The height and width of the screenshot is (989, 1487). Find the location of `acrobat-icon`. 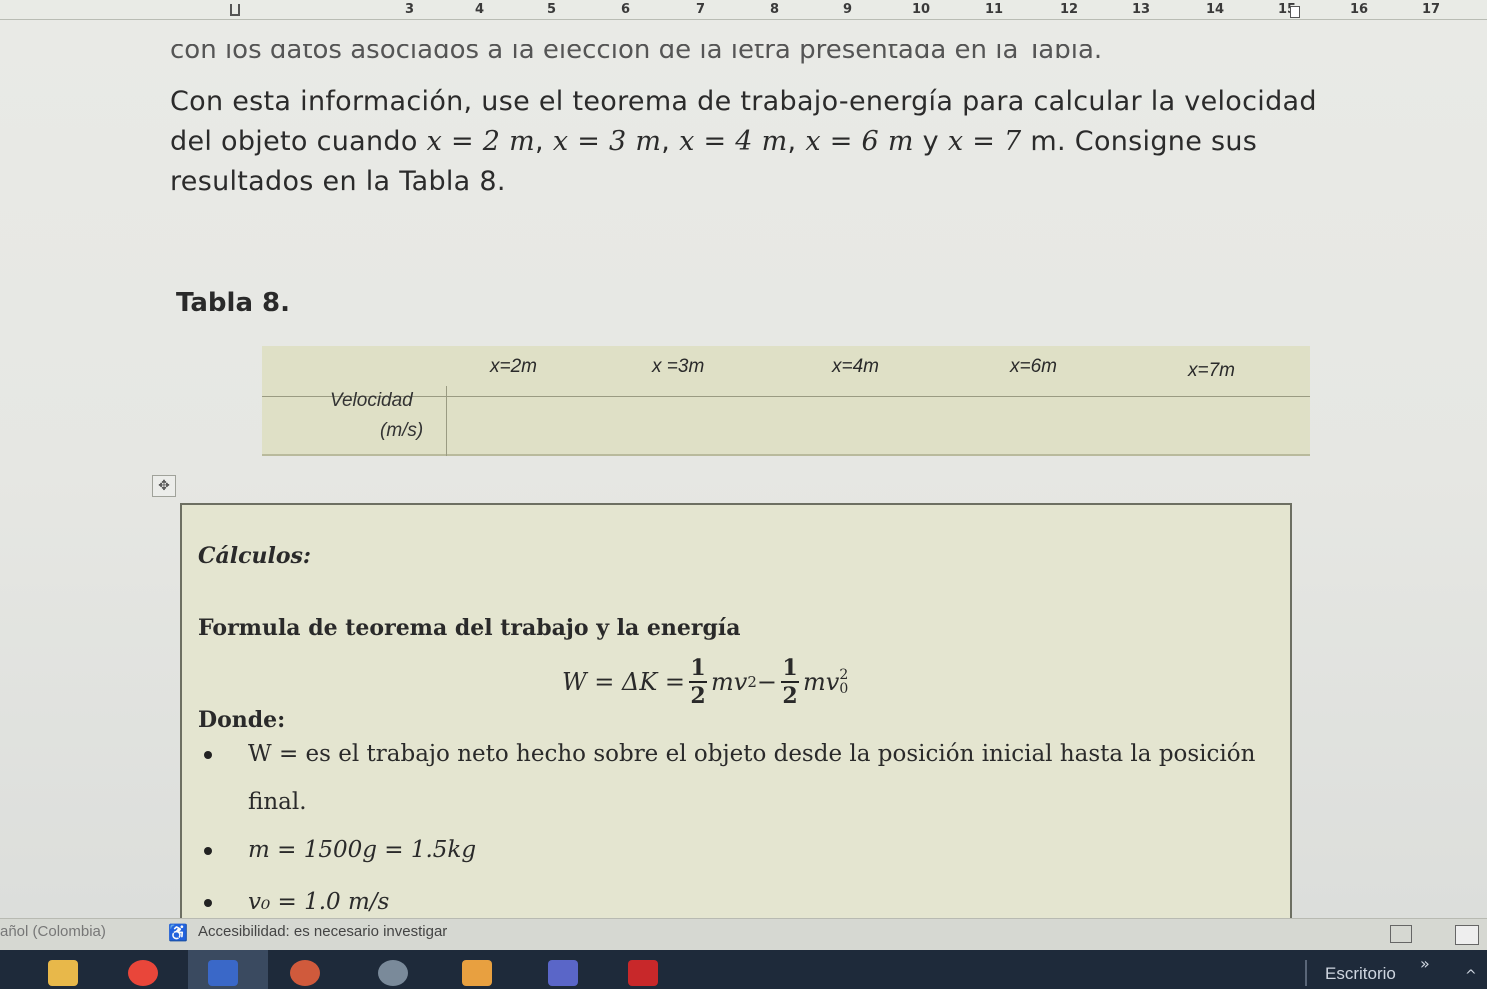

acrobat-icon is located at coordinates (643, 973).